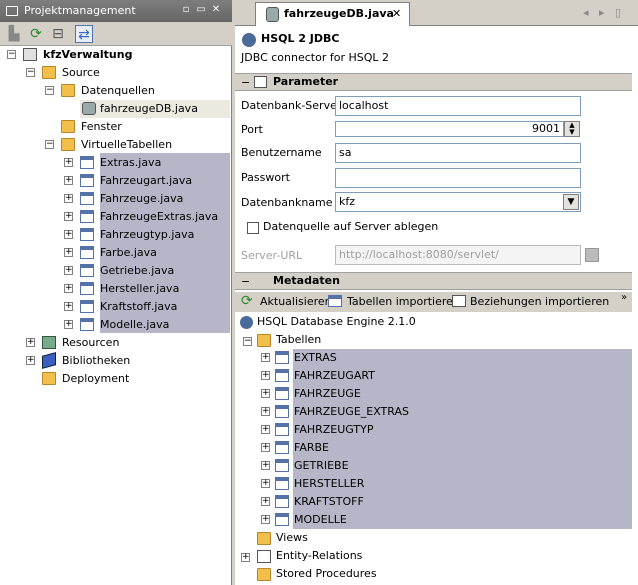  I want to click on browse-icon, so click(592, 255).